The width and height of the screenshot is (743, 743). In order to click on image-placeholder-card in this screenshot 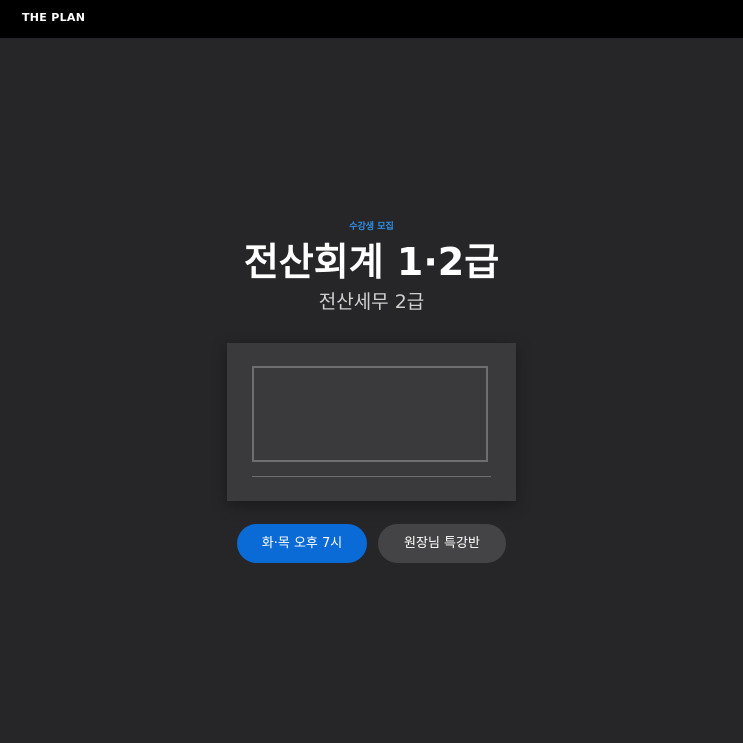, I will do `click(371, 422)`.